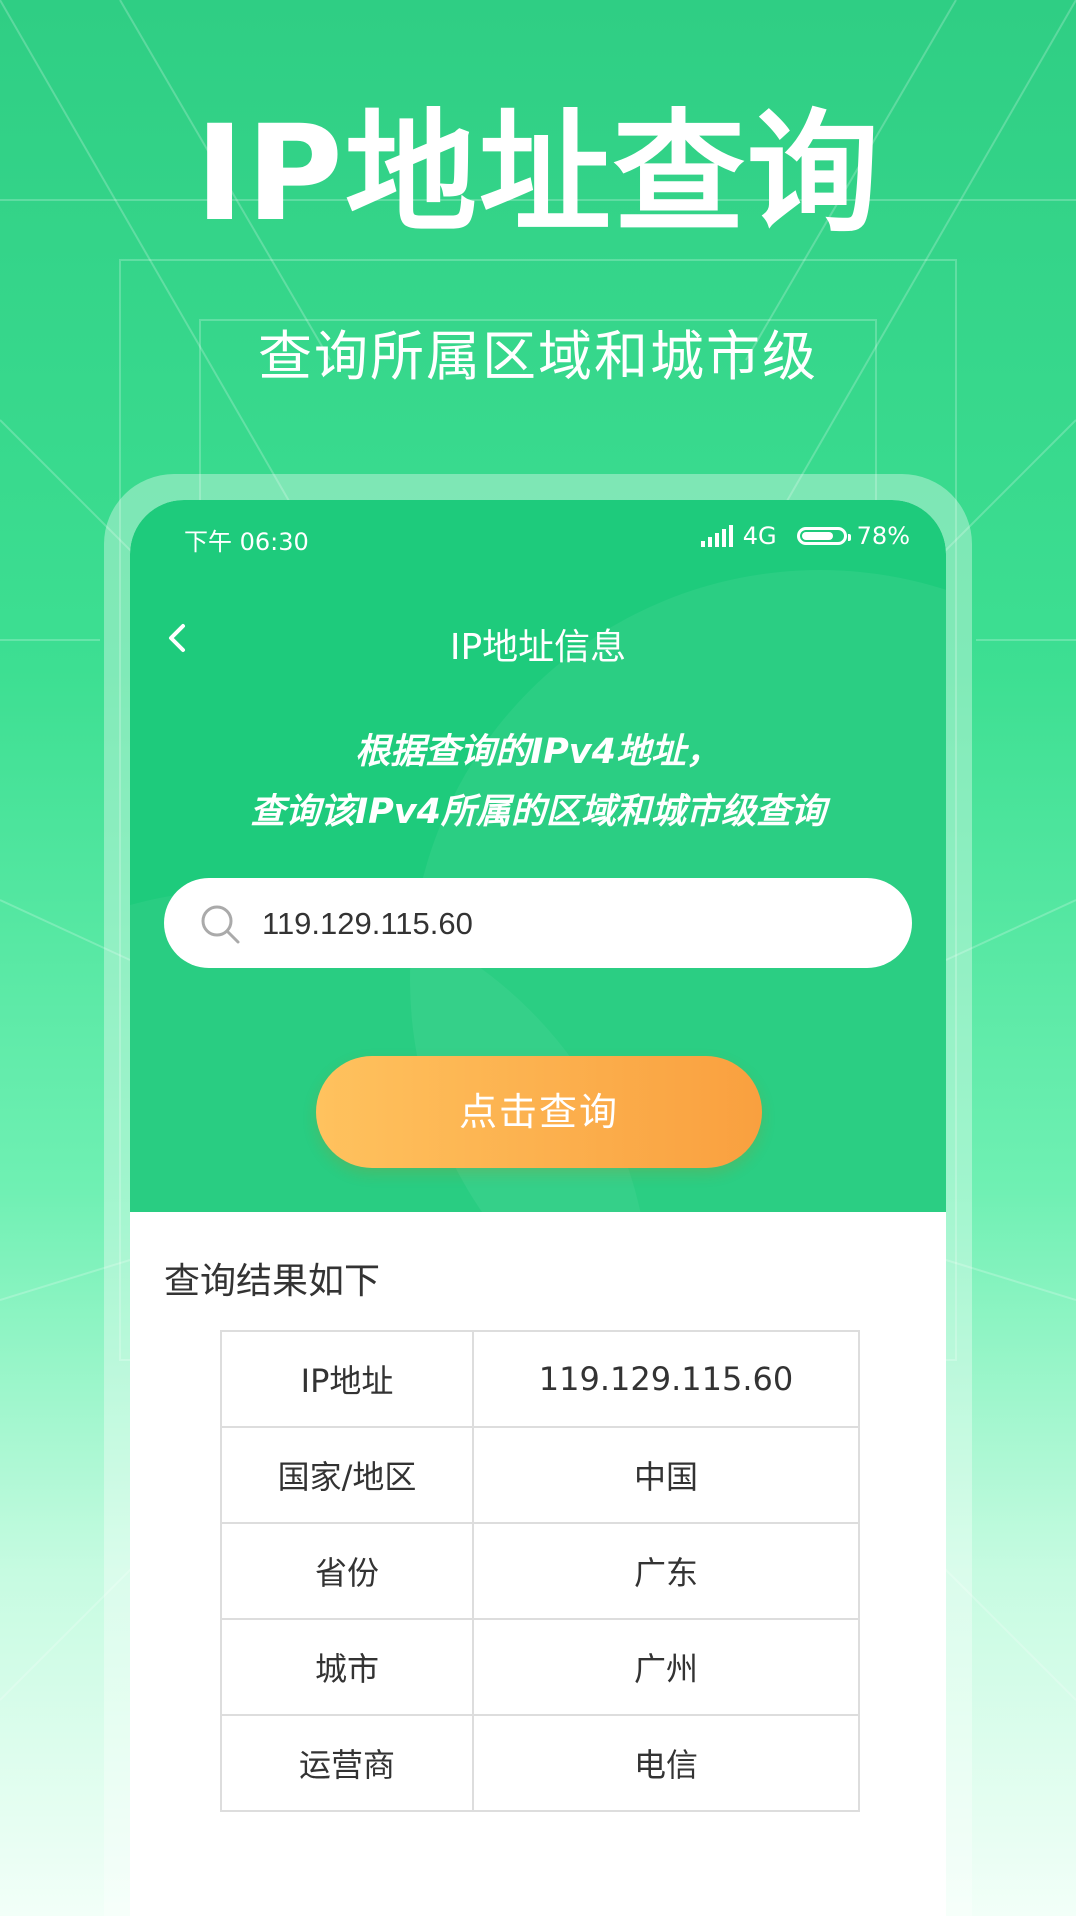  What do you see at coordinates (220, 924) in the screenshot?
I see `search-icon` at bounding box center [220, 924].